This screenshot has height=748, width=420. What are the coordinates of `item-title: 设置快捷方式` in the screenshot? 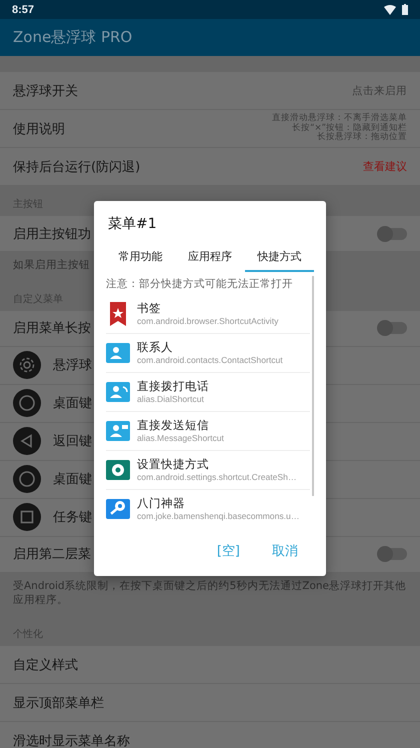 It's located at (173, 465).